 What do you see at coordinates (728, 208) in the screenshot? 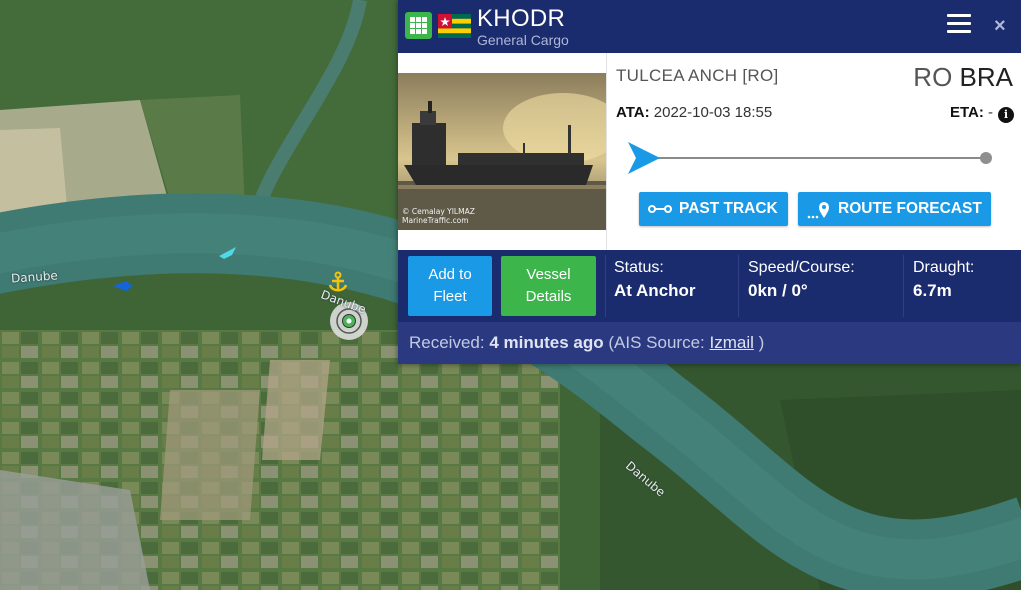
I see `past-track-label: PAST TRACK` at bounding box center [728, 208].